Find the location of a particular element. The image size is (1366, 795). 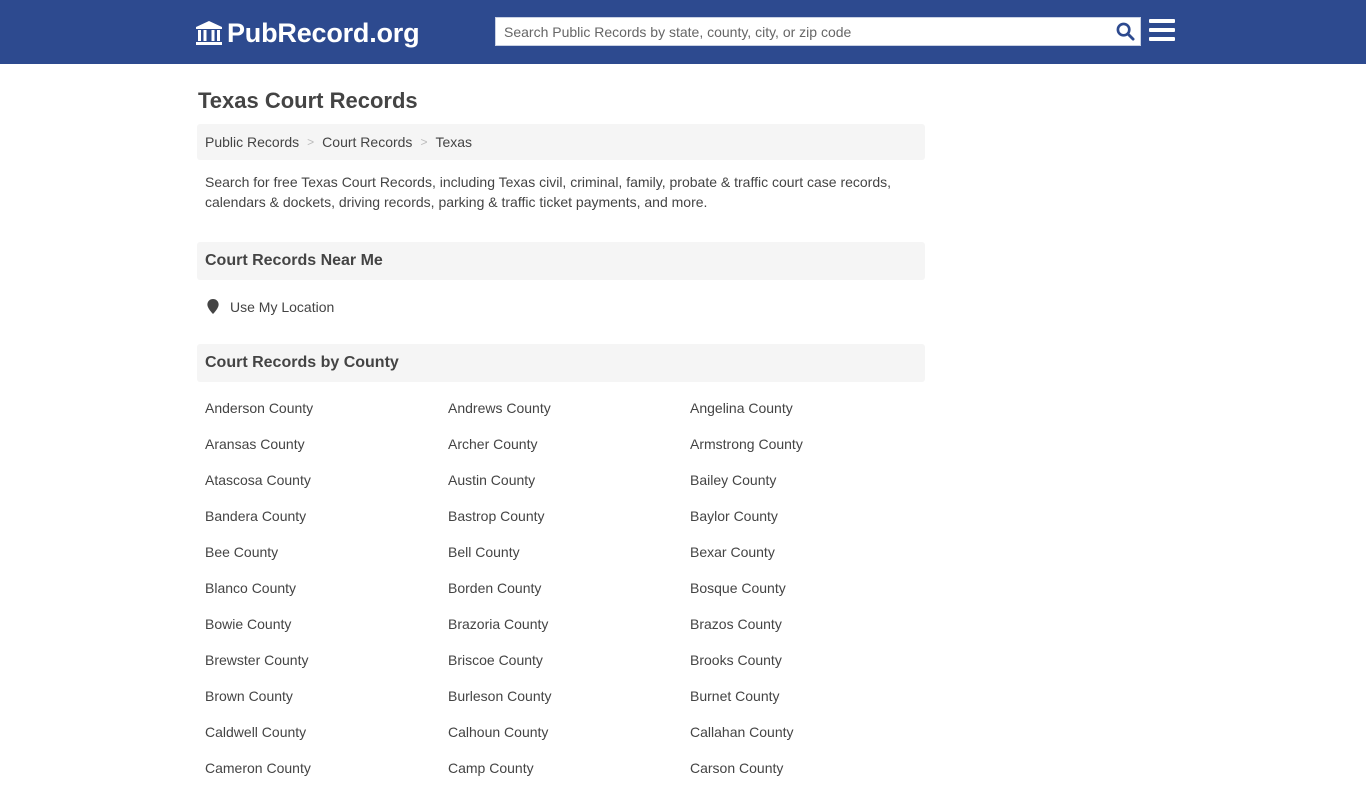

county-link: Calhoun County is located at coordinates (561, 741).